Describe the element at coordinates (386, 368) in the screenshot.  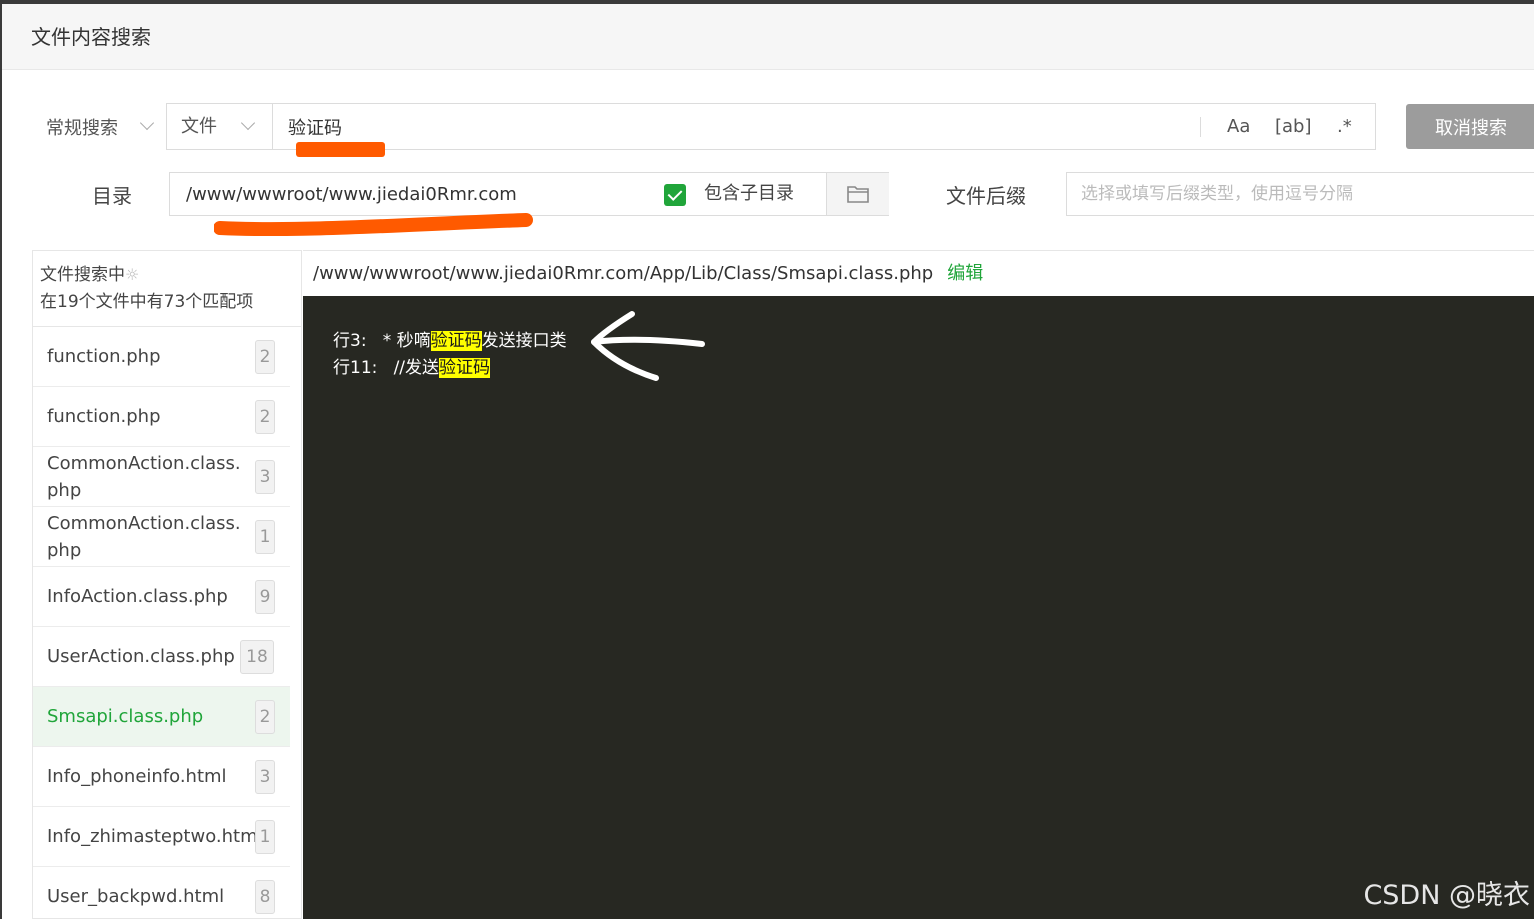
I see `line-prefix: 行11: //发送` at that location.